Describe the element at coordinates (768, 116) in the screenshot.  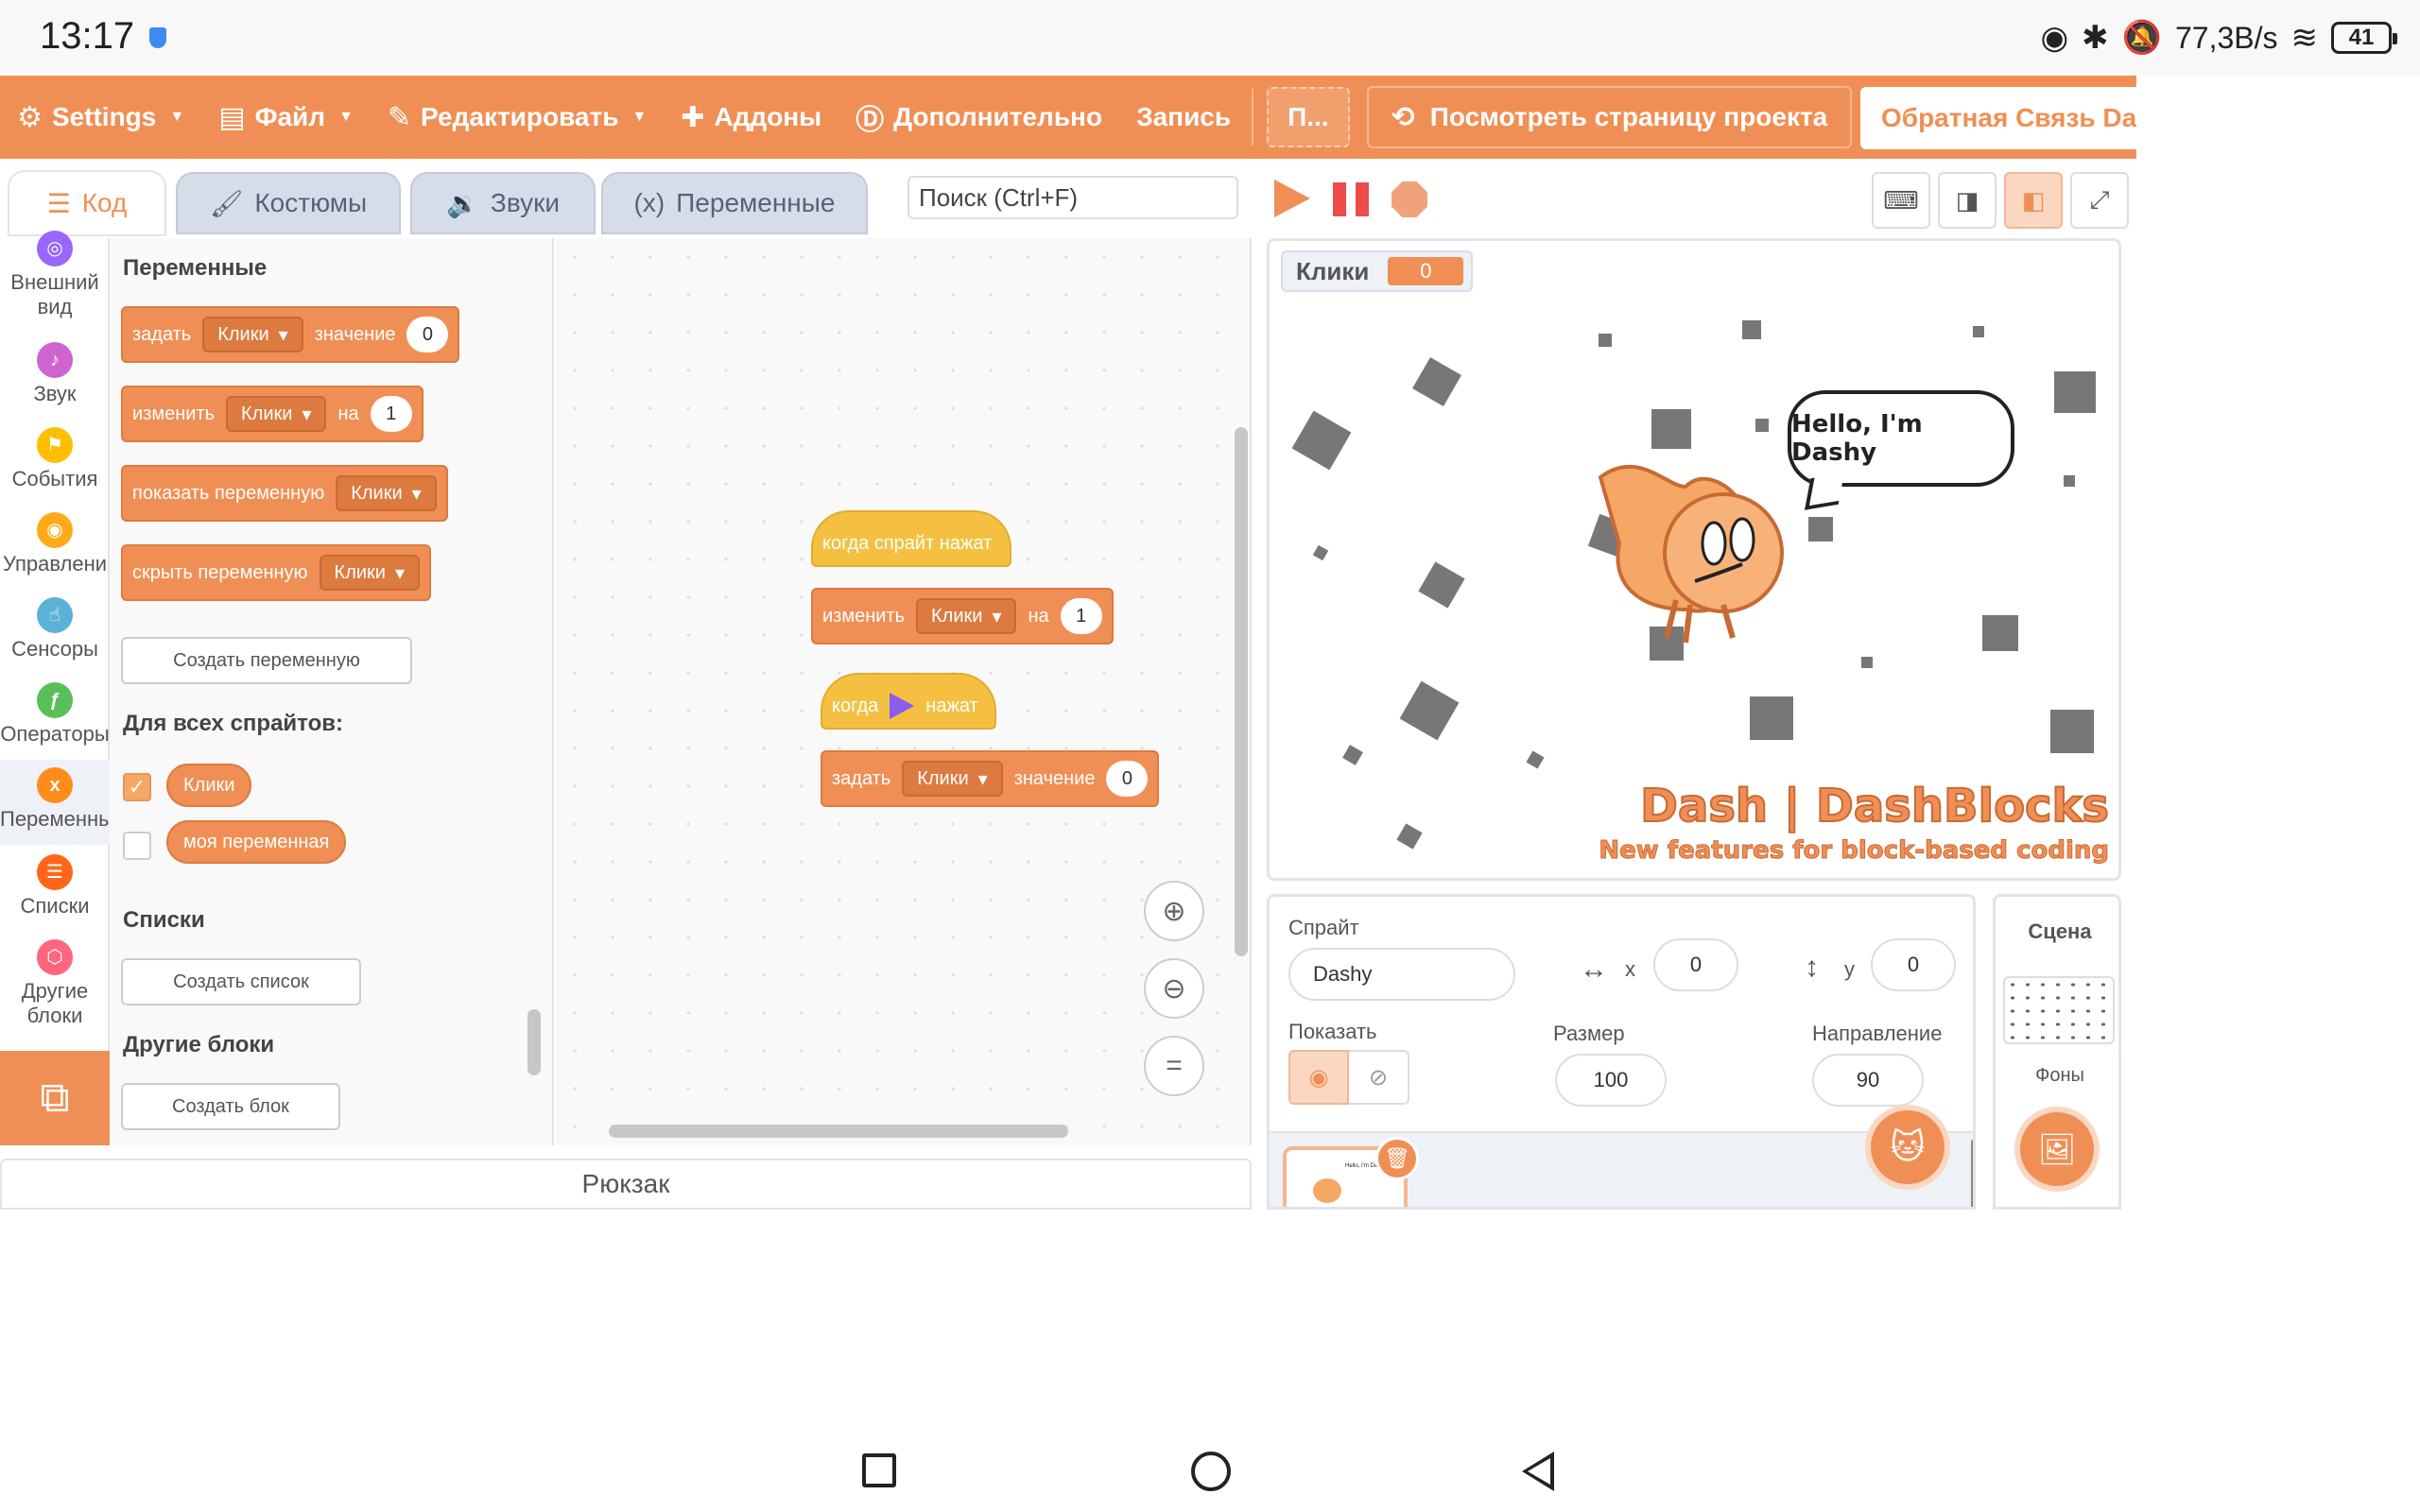
I see `addons-label: Аддоны` at that location.